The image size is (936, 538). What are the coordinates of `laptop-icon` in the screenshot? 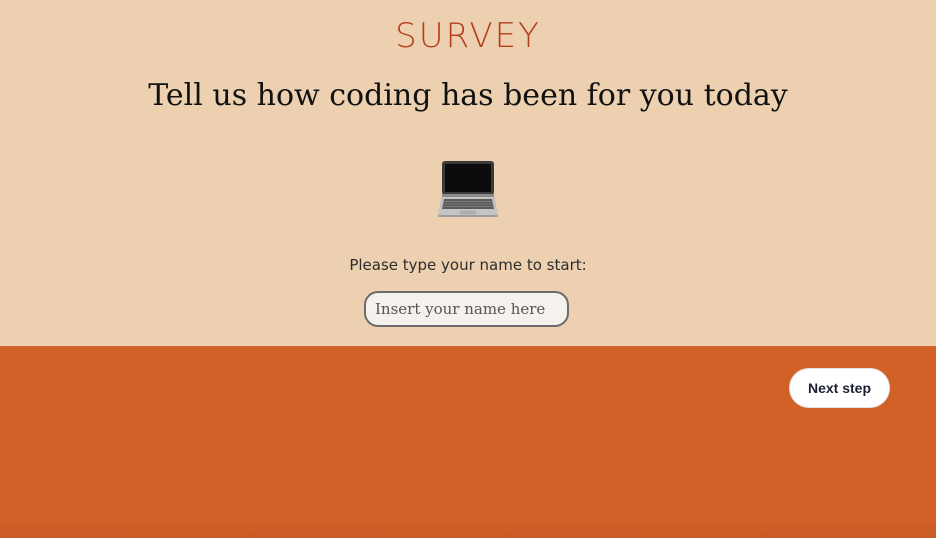 It's located at (468, 189).